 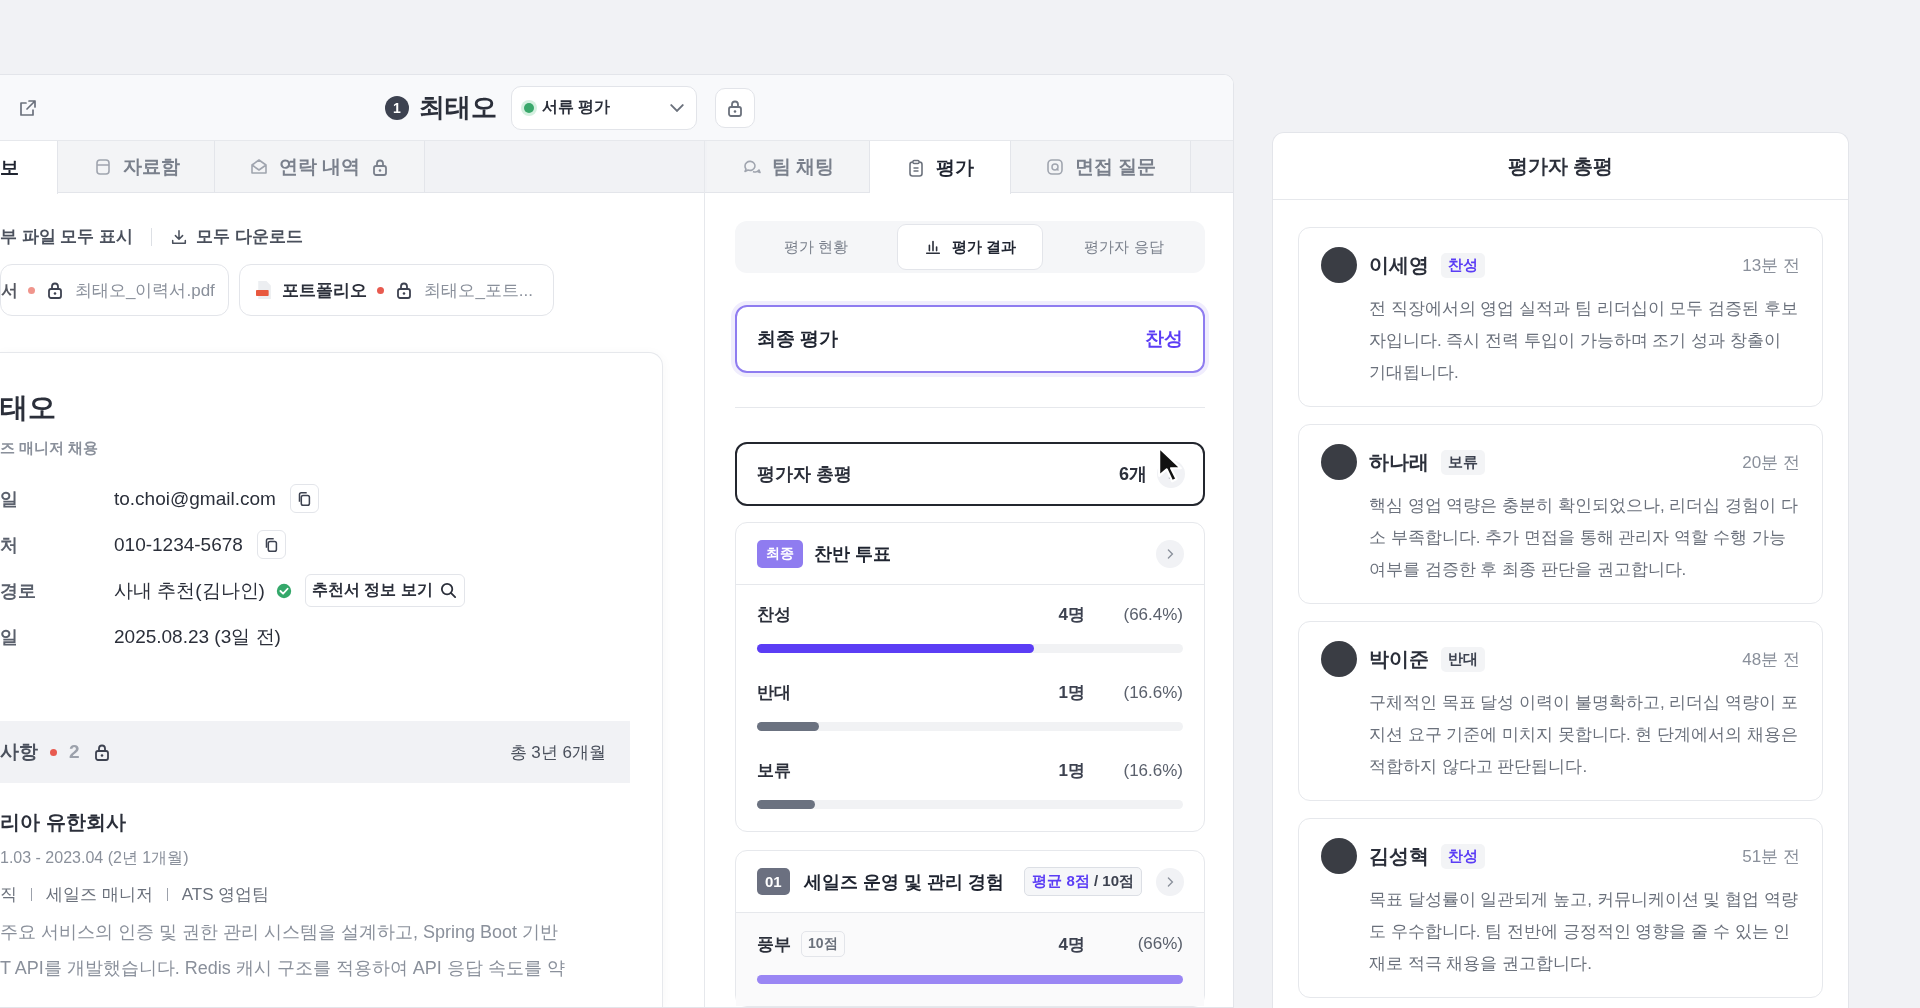 What do you see at coordinates (8, 895) in the screenshot?
I see `job-detail: 직` at bounding box center [8, 895].